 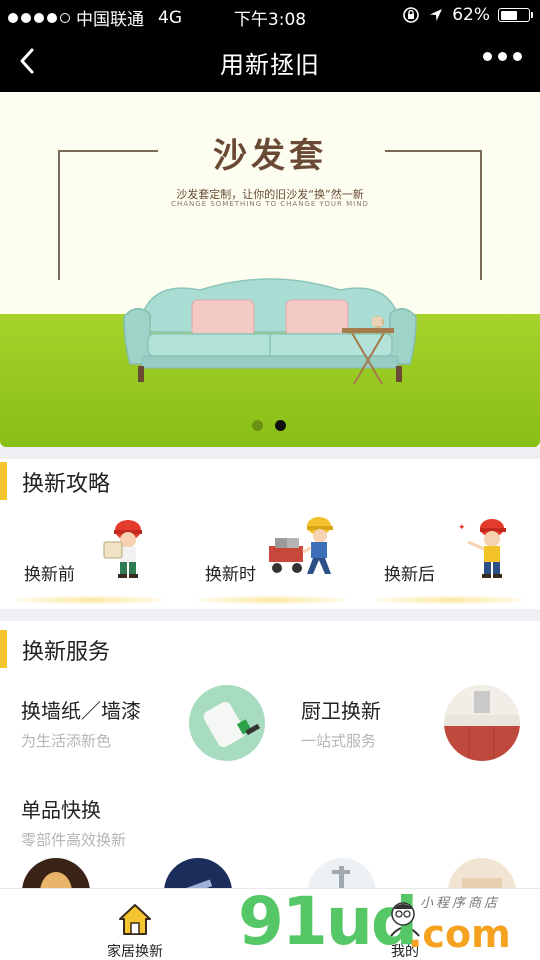 I want to click on home-icon, so click(x=135, y=919).